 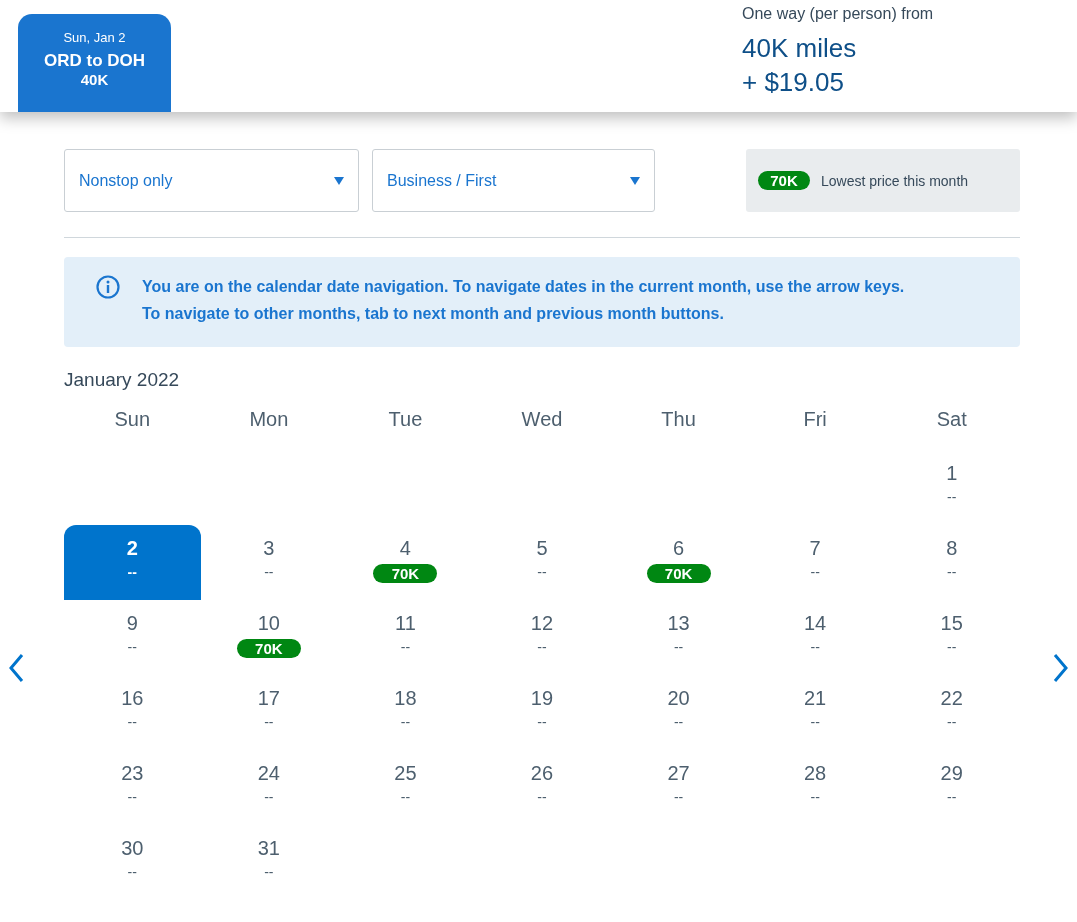 I want to click on tab-date: Sun, Jan 2, so click(x=94, y=37).